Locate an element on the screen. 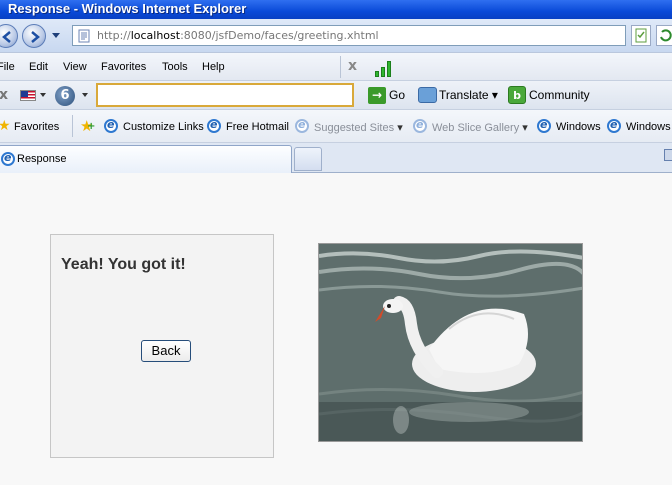 This screenshot has height=485, width=672. community-label: Community is located at coordinates (559, 95).